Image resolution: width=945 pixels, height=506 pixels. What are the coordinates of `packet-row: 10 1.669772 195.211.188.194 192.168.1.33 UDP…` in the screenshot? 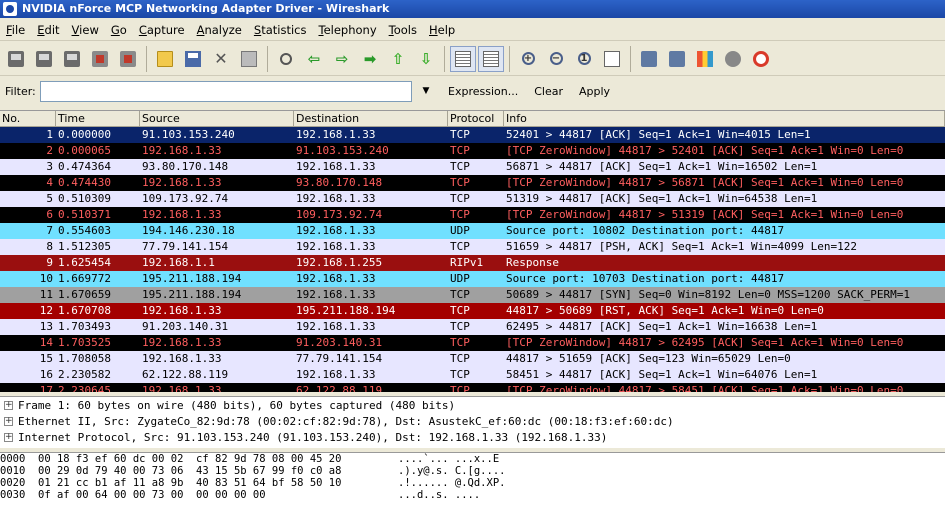 It's located at (472, 279).